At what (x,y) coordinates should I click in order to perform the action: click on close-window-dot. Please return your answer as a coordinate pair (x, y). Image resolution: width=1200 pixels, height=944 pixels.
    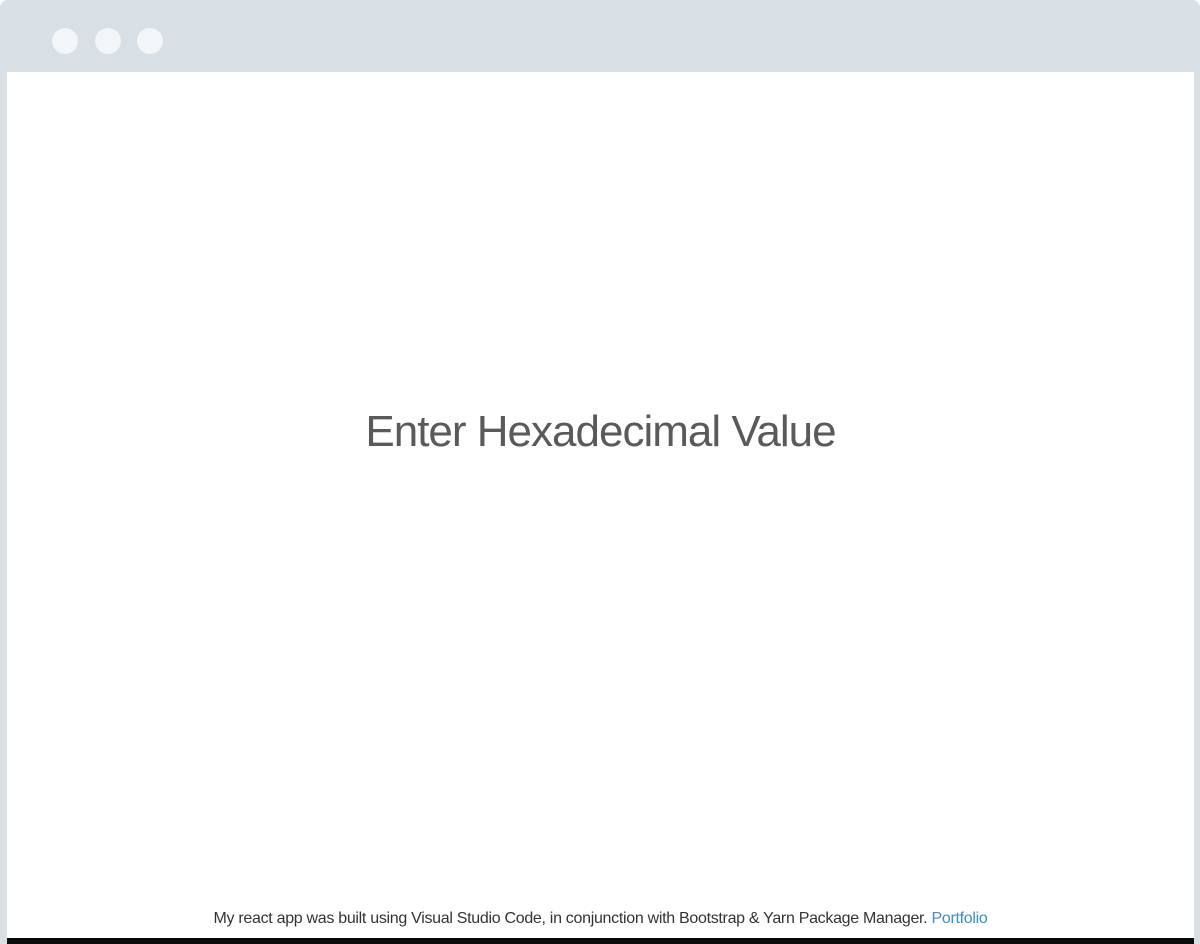
    Looking at the image, I should click on (65, 41).